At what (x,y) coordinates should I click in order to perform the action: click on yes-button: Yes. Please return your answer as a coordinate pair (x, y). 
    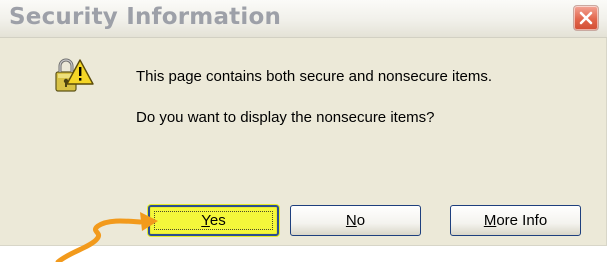
    Looking at the image, I should click on (213, 220).